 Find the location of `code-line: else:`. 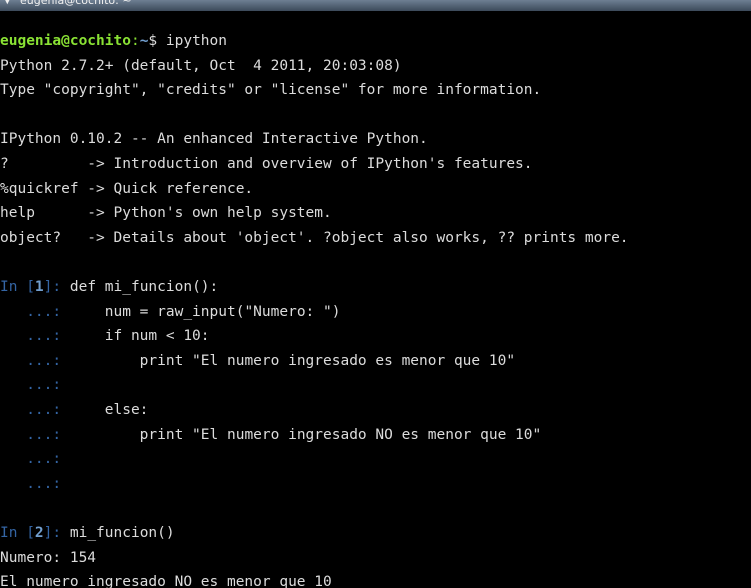

code-line: else: is located at coordinates (109, 410).